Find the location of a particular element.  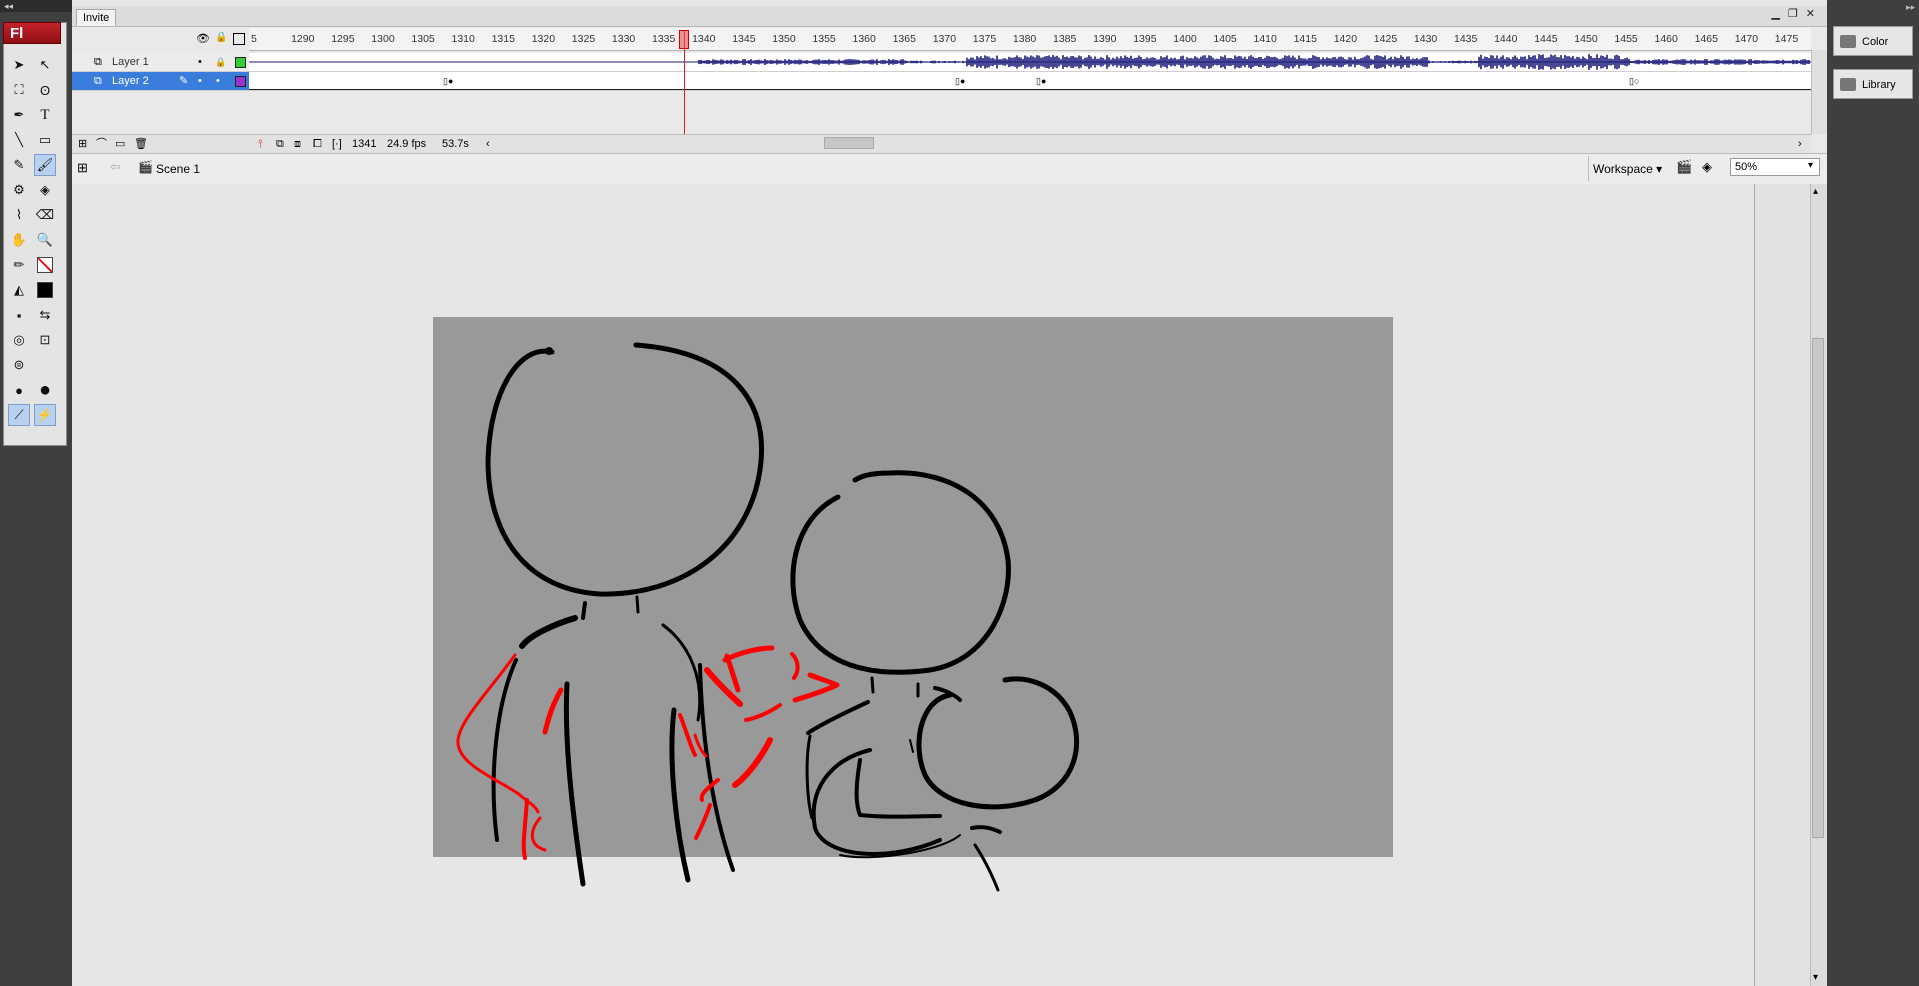

library-icon is located at coordinates (1848, 84).